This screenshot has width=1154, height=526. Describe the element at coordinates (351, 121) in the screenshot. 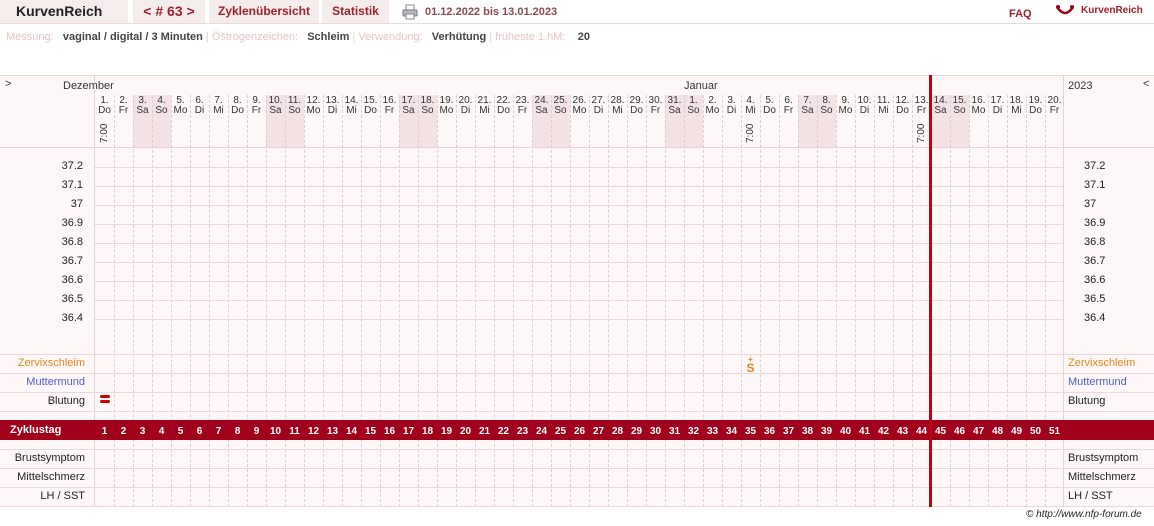

I see `day-header: 14. Mi` at that location.